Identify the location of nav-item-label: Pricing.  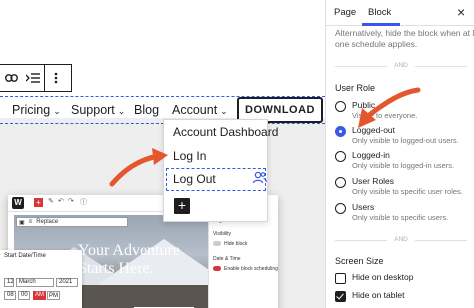
(31, 110).